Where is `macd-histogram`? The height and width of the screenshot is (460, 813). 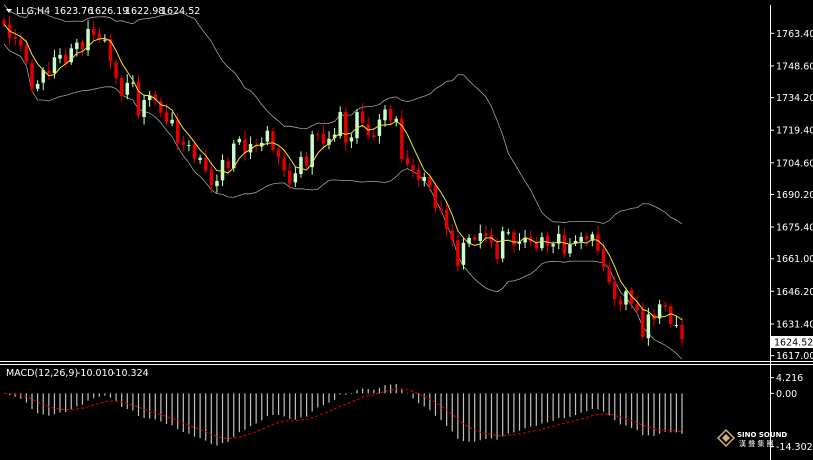 macd-histogram is located at coordinates (346, 414).